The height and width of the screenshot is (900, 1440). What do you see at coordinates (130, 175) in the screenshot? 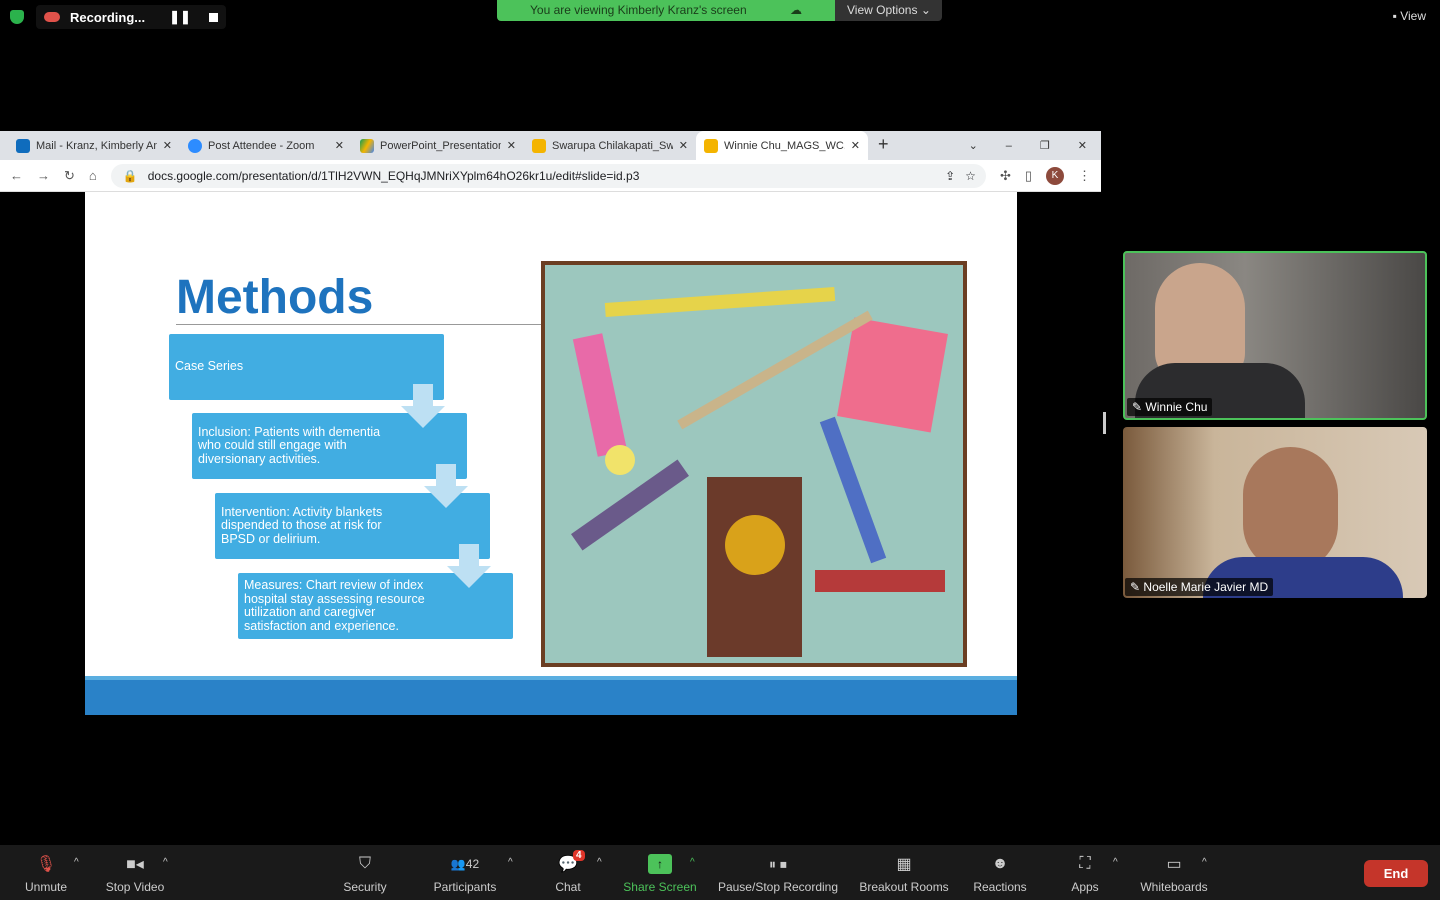
I see `lock-icon: 🔒` at bounding box center [130, 175].